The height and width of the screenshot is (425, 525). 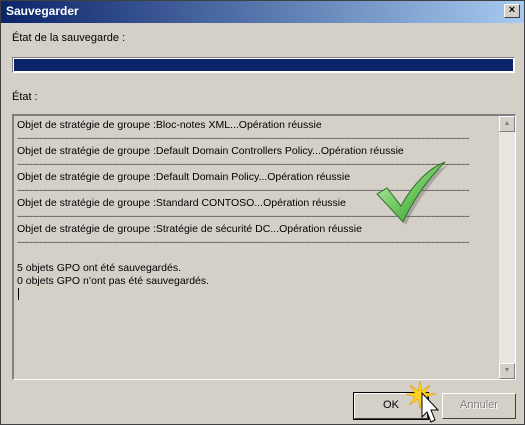 What do you see at coordinates (25, 97) in the screenshot?
I see `state-label: État :` at bounding box center [25, 97].